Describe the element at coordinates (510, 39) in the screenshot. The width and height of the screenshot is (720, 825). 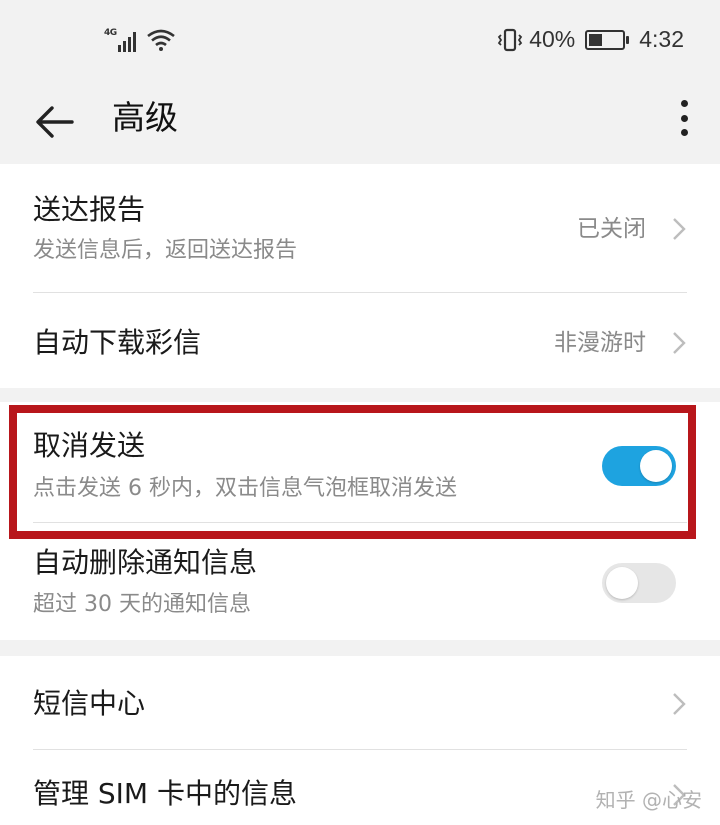
I see `vibrate-icon` at that location.